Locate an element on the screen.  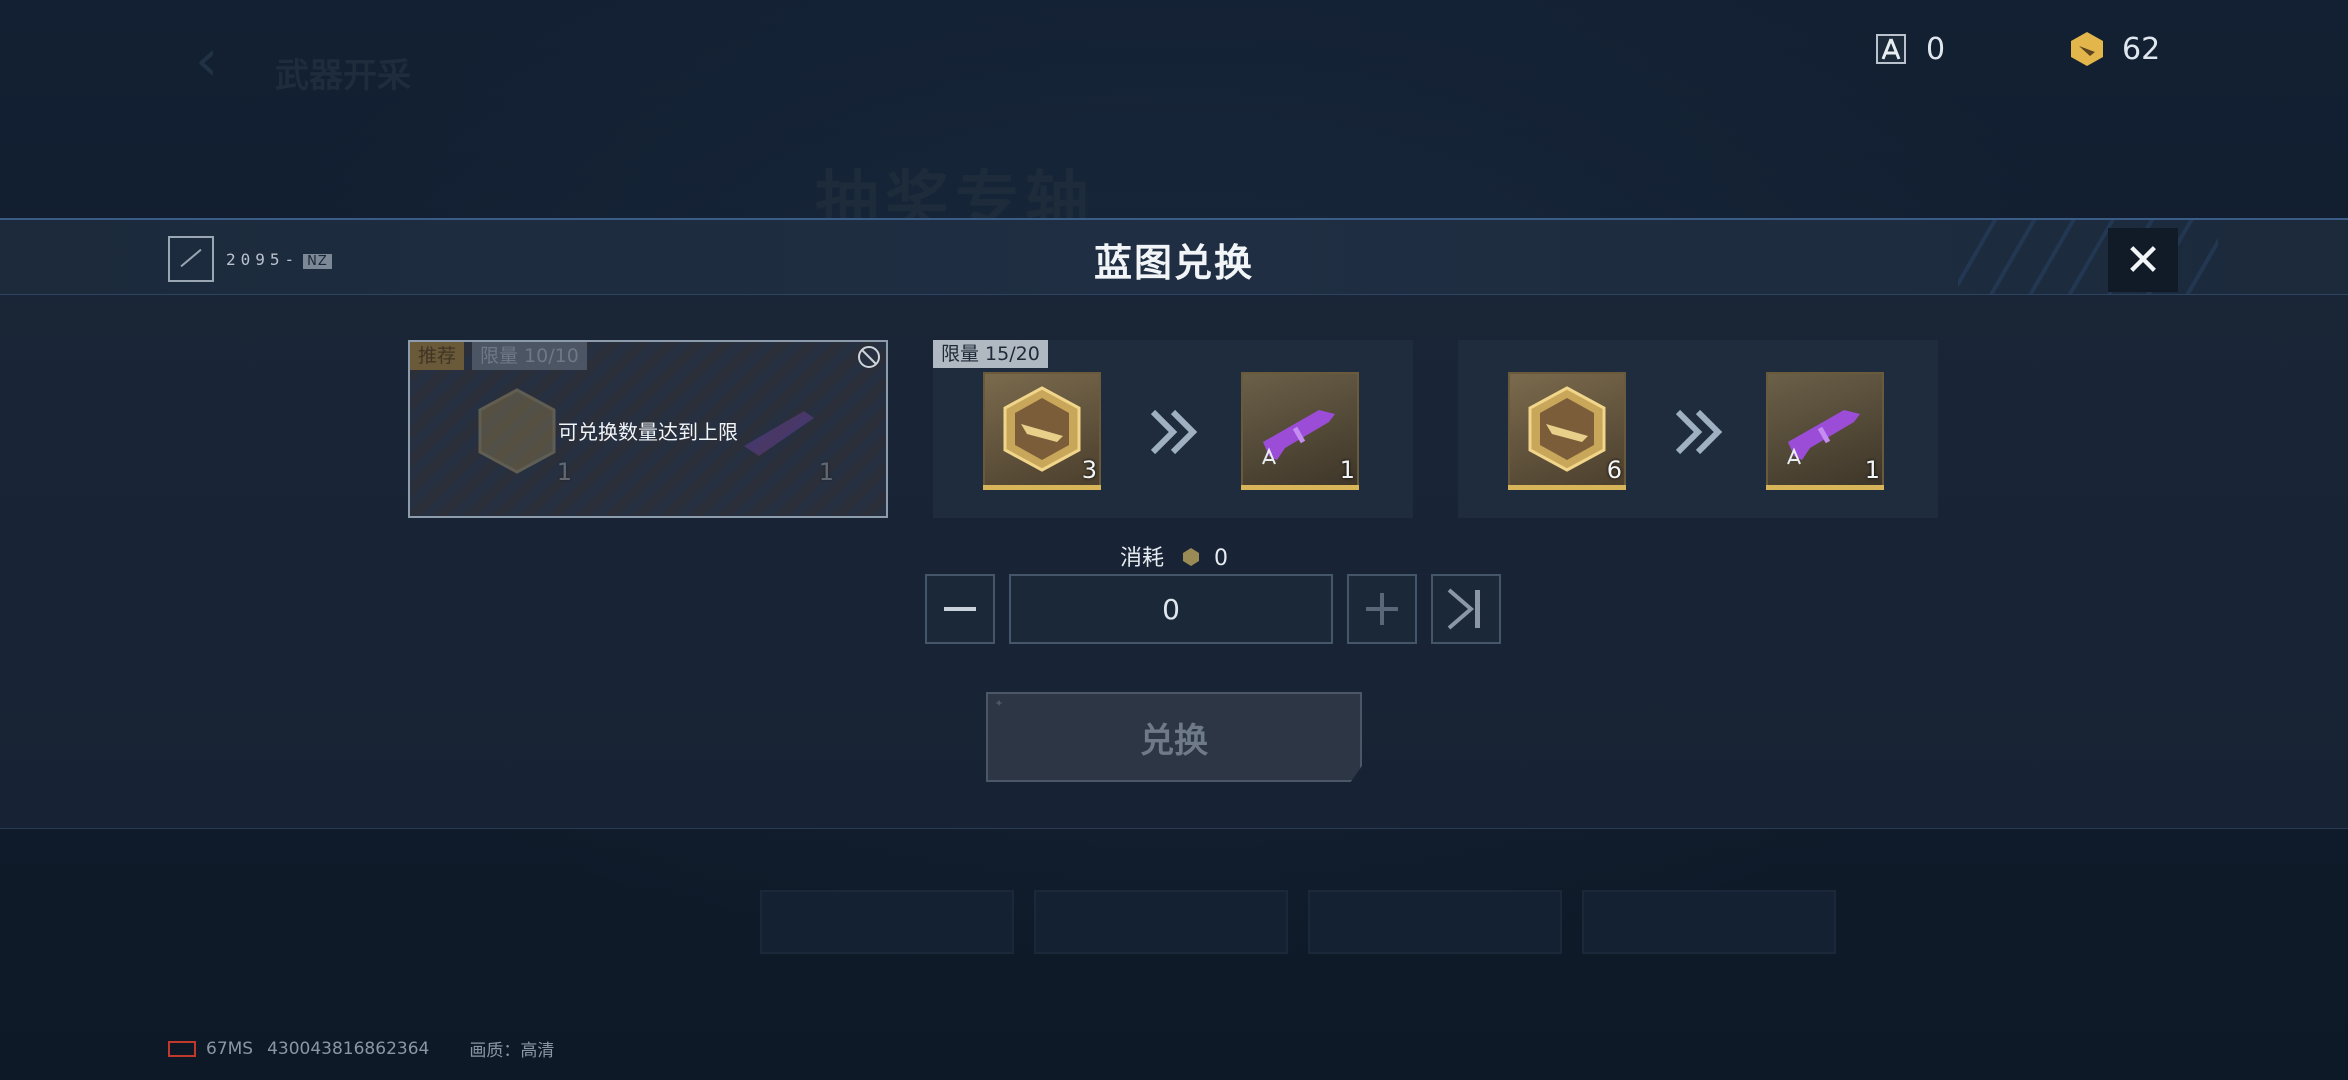
plus-icon is located at coordinates (1382, 609).